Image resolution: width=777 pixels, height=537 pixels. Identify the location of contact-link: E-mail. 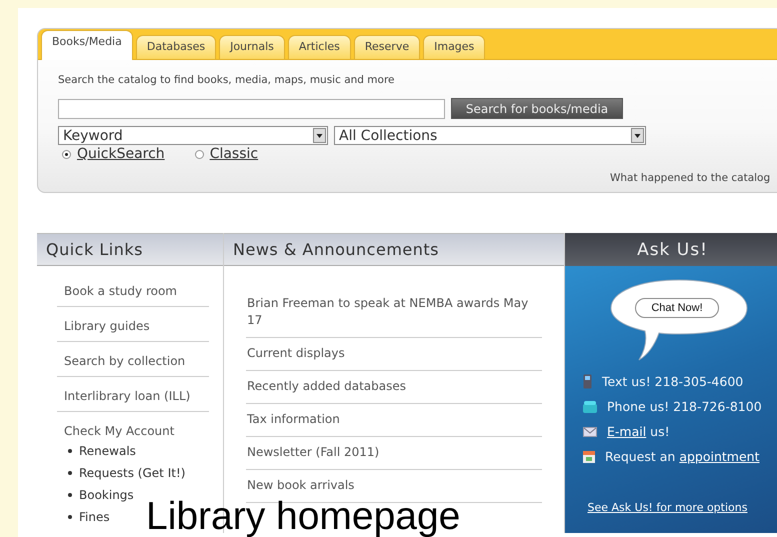
(626, 431).